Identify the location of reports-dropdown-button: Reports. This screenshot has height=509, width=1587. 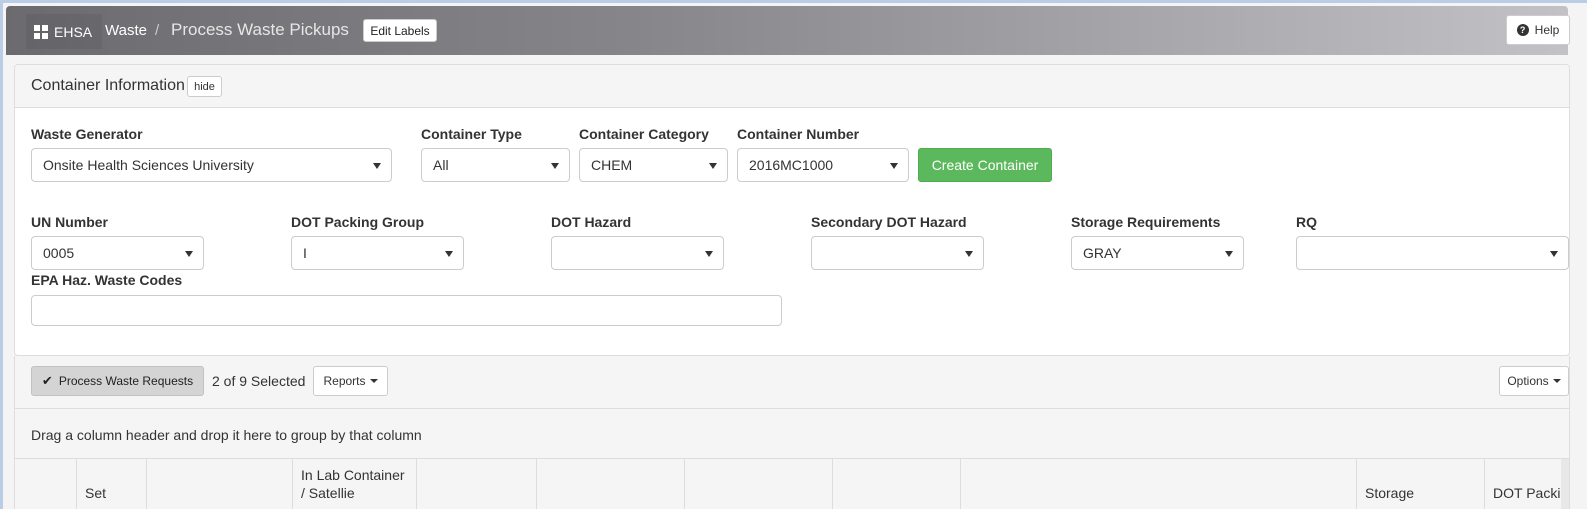
(350, 381).